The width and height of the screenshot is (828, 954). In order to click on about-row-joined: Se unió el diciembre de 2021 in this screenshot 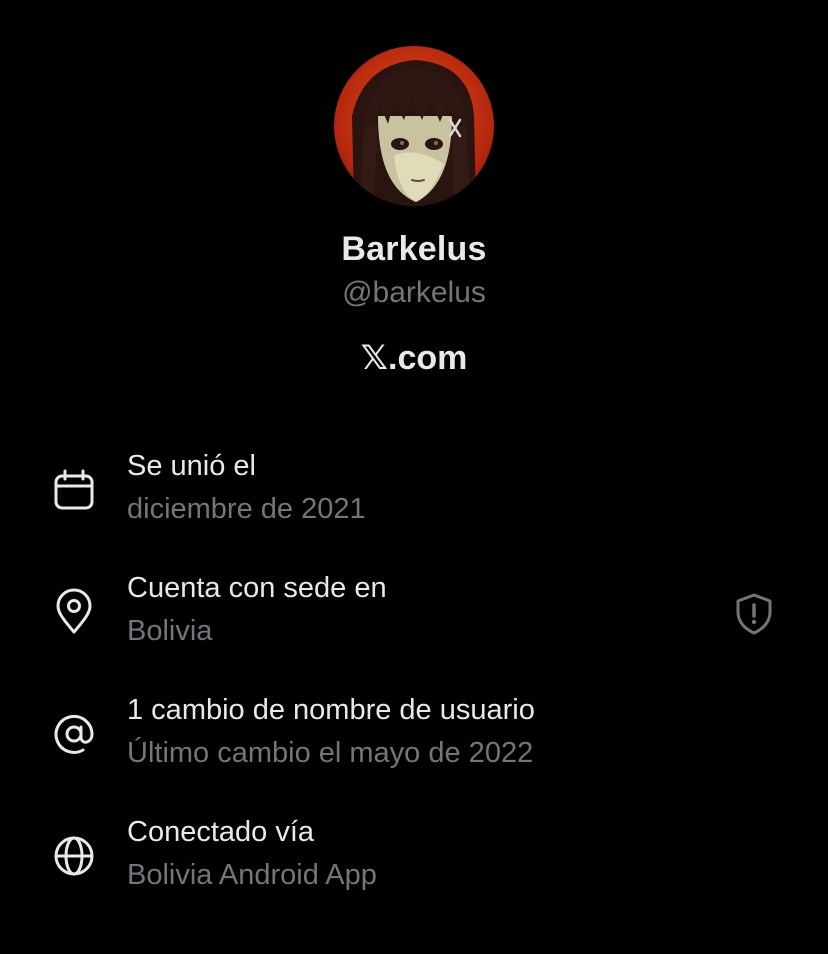, I will do `click(414, 495)`.